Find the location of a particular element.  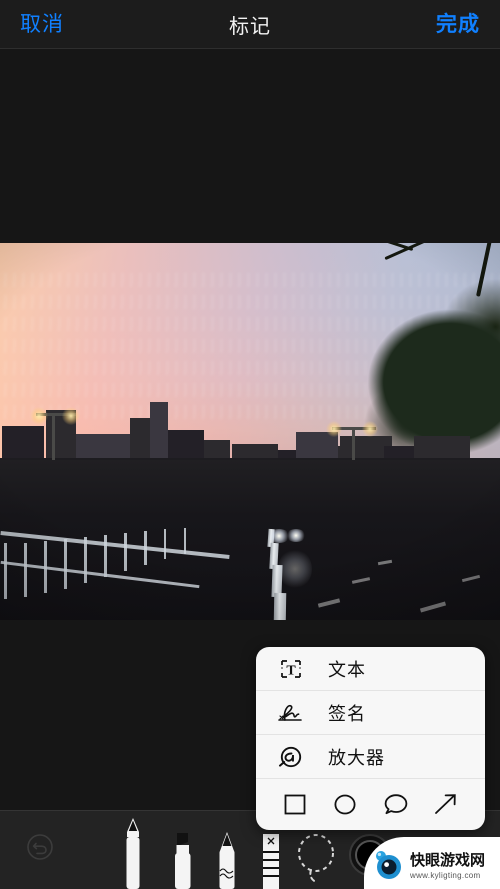

color-well-icon is located at coordinates (370, 855).